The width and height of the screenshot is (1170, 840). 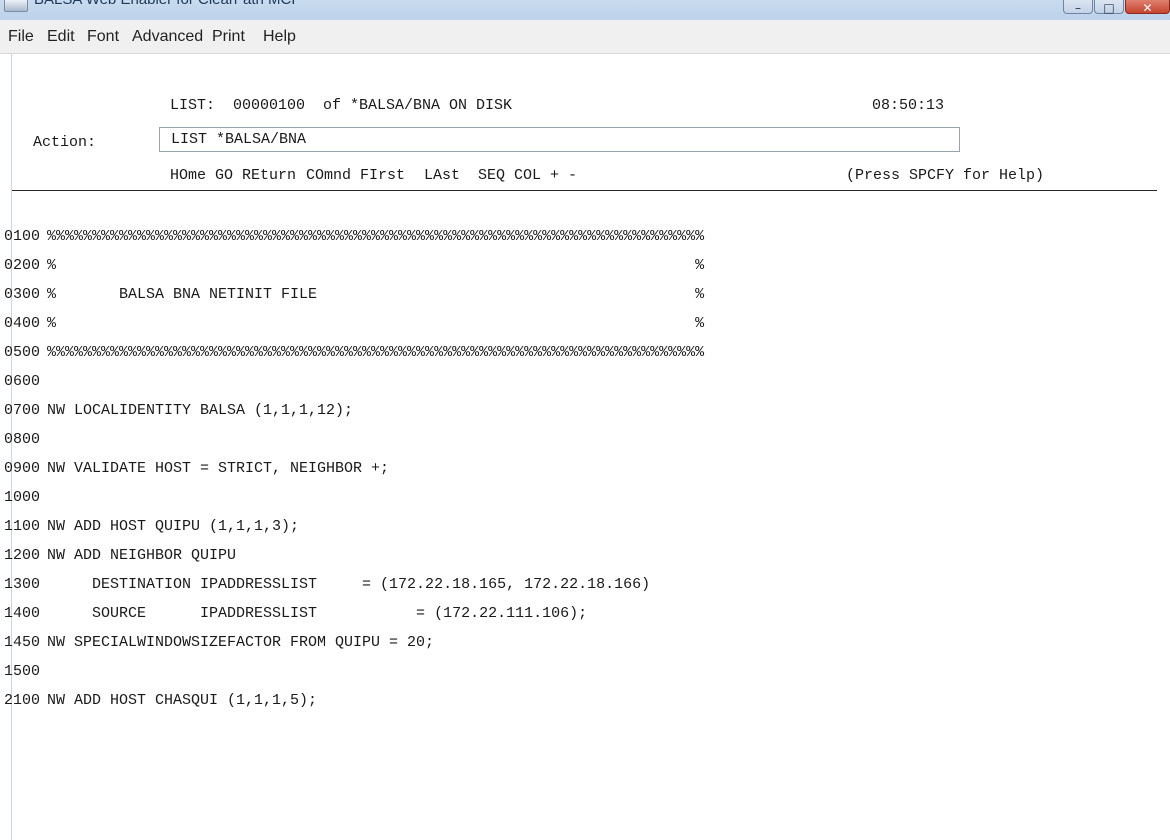 I want to click on listing-row: 1200 NW ADD NEIGHBOR QUIPU, so click(x=579, y=561).